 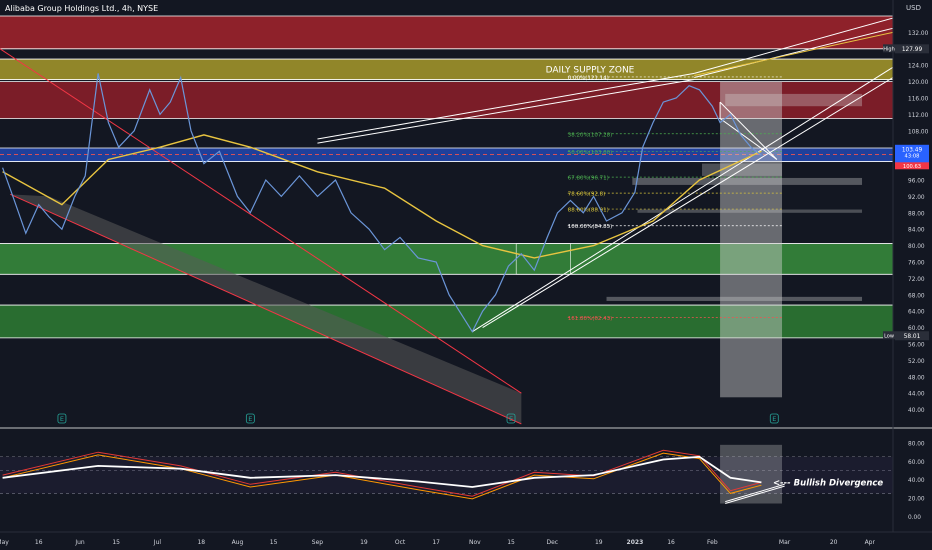 I want to click on fib-level-label: 50.00%(103.00), so click(x=590, y=153).